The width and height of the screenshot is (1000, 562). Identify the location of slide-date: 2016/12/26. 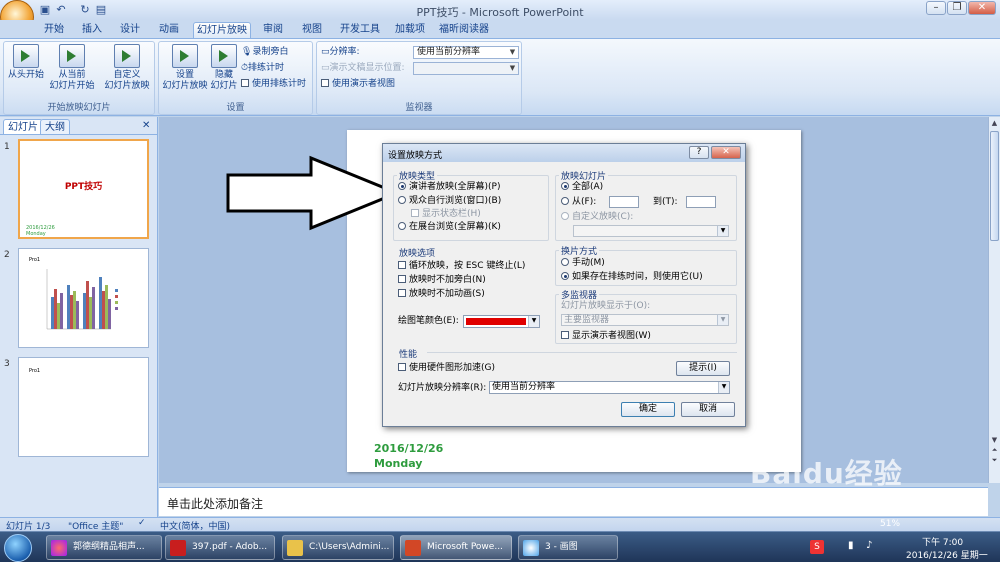
(409, 448).